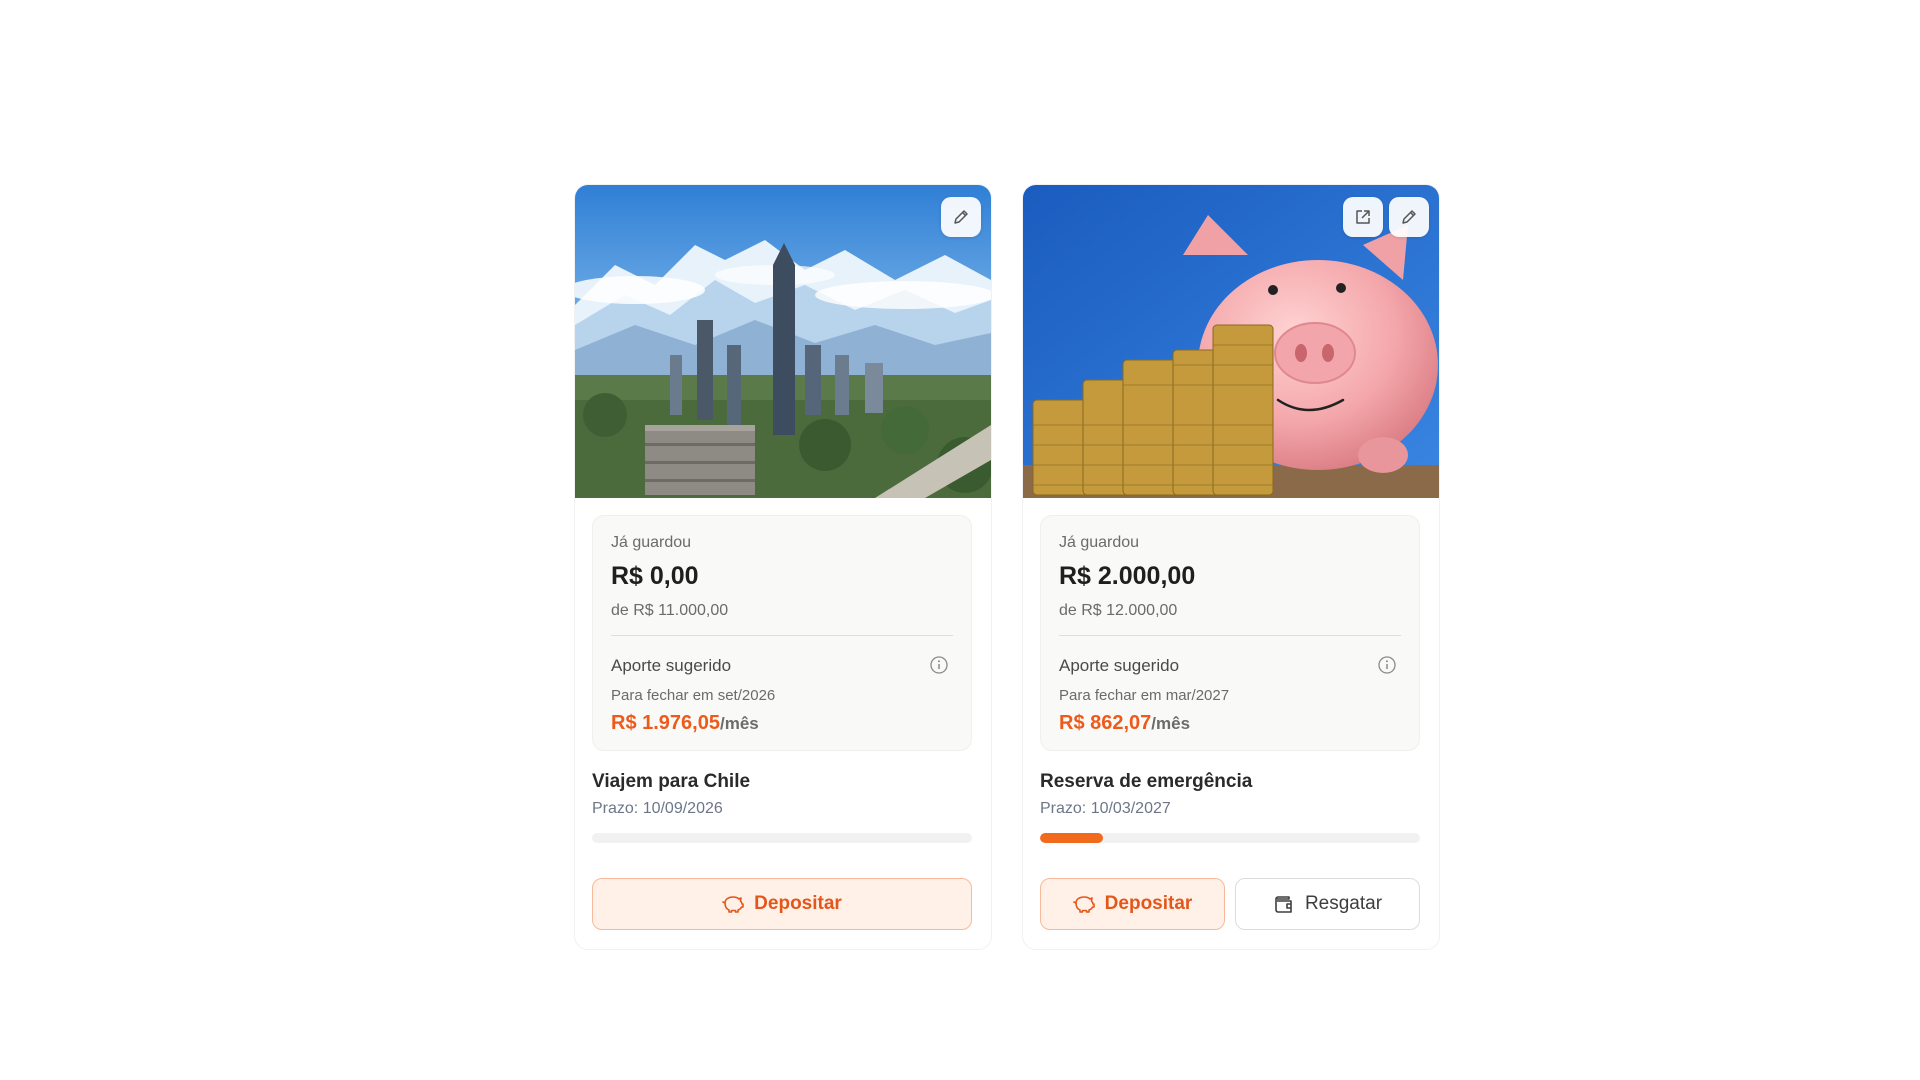  Describe the element at coordinates (655, 576) in the screenshot. I see `saved-amount: R$ 0,00` at that location.